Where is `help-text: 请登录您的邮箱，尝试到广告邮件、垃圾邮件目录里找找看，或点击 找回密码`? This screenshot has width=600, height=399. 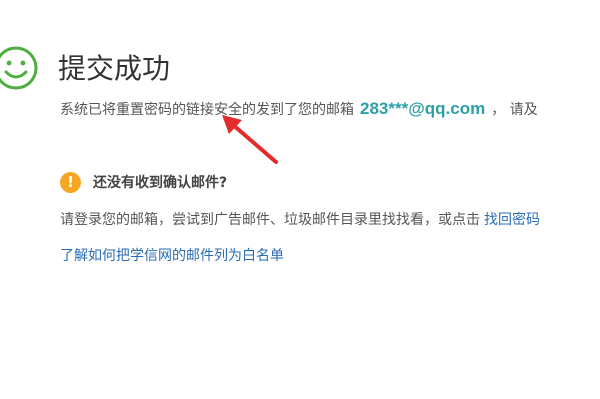
help-text: 请登录您的邮箱，尝试到广告邮件、垃圾邮件目录里找找看，或点击 找回密码 is located at coordinates (300, 220).